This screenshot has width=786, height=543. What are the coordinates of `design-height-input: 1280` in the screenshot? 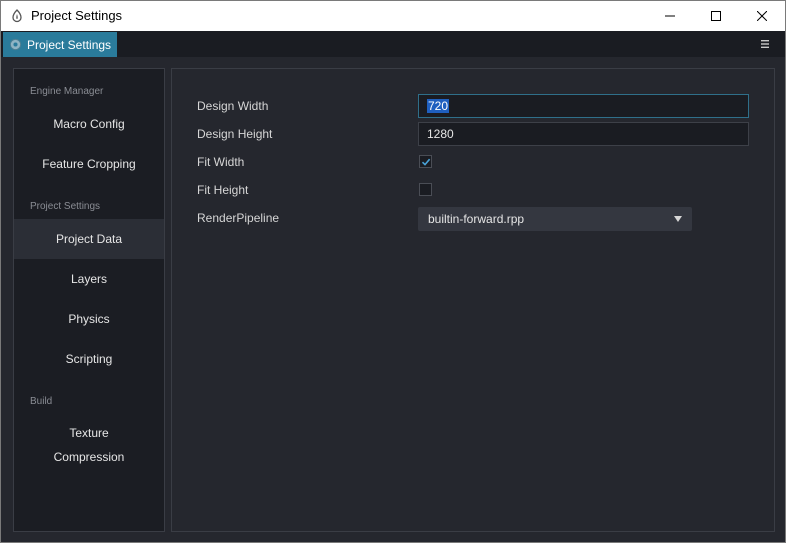 It's located at (583, 134).